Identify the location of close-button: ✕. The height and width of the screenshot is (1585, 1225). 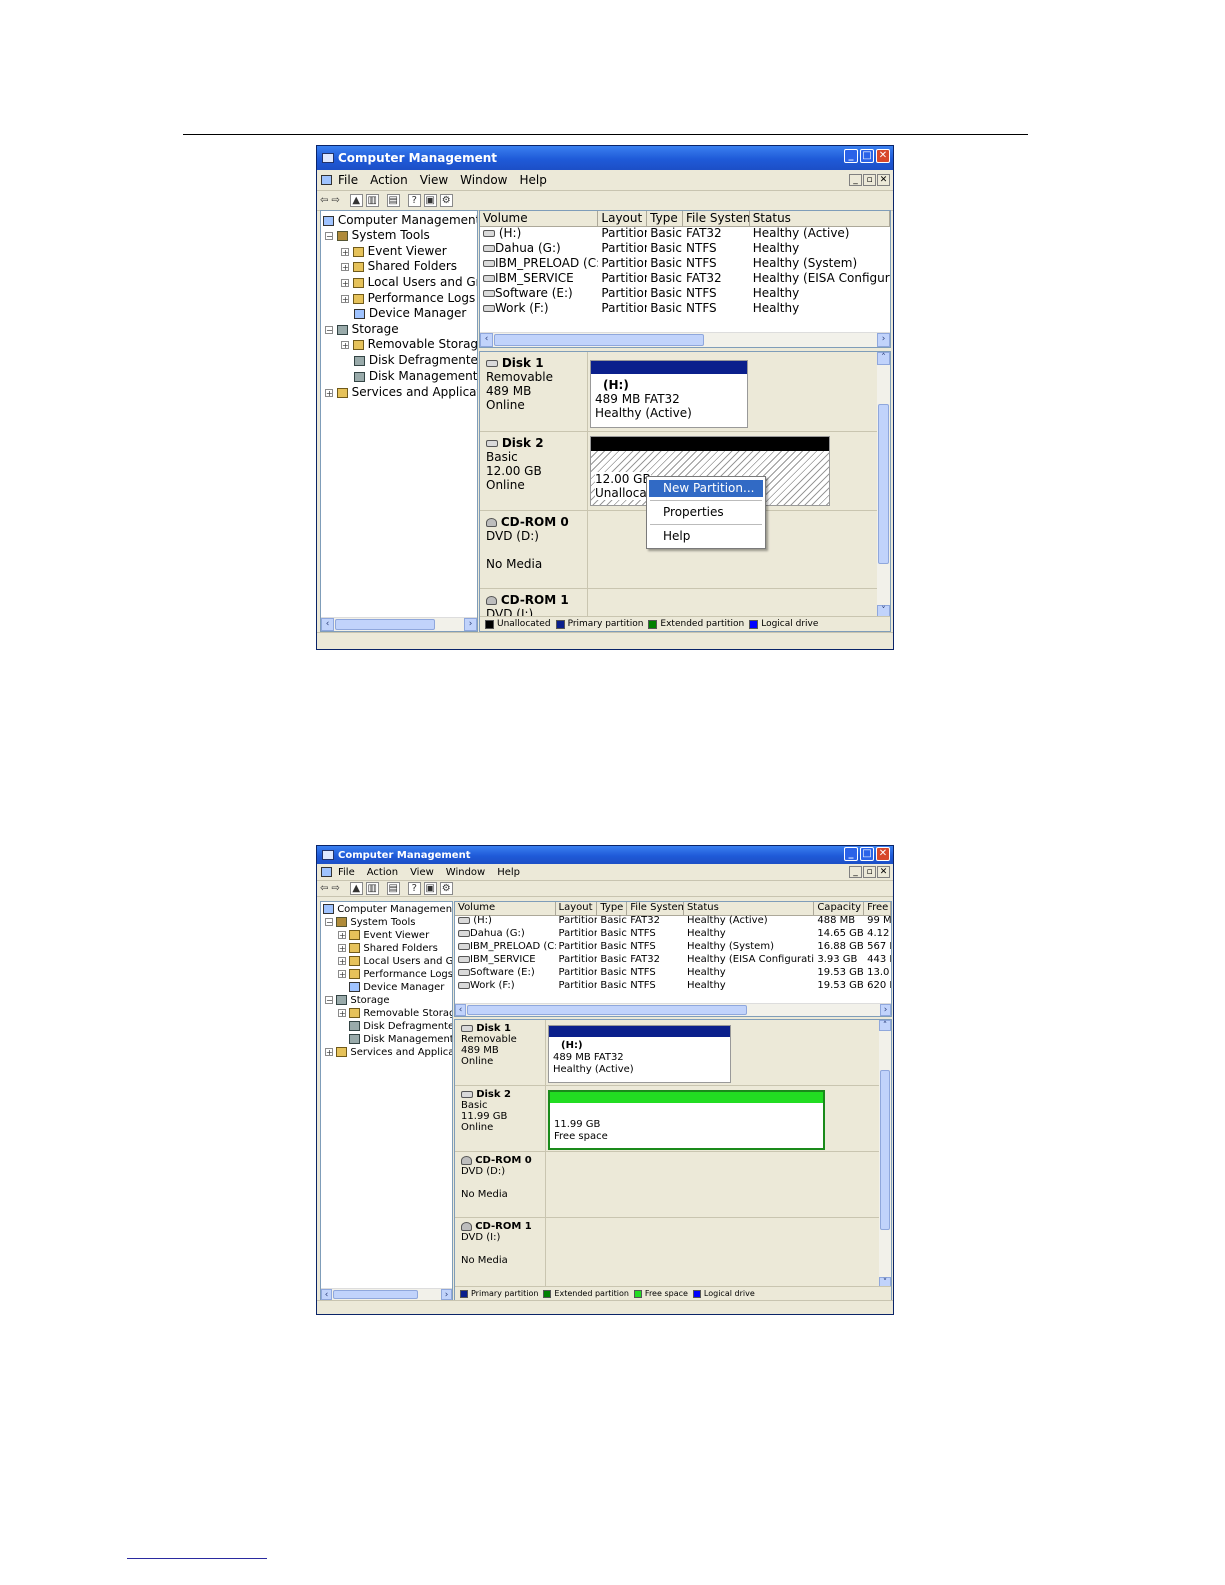
(883, 156).